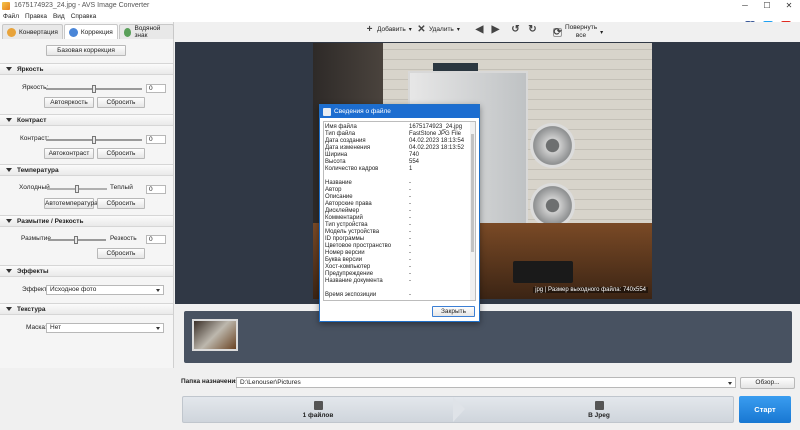  Describe the element at coordinates (398, 134) in the screenshot. I see `file-info-row: Тип файла FastStone JPG File` at that location.